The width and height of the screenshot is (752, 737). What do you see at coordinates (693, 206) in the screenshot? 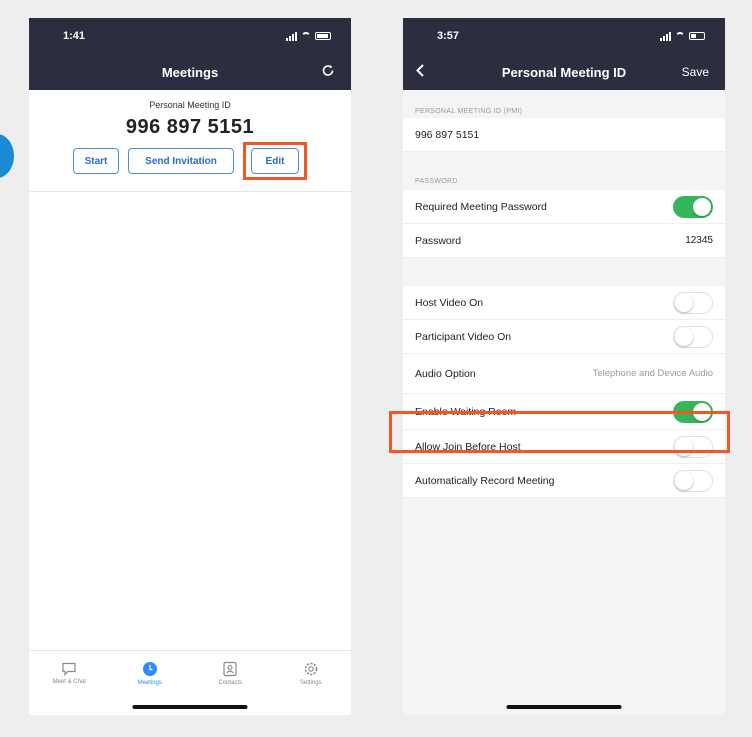
I see `required-password-toggle` at bounding box center [693, 206].